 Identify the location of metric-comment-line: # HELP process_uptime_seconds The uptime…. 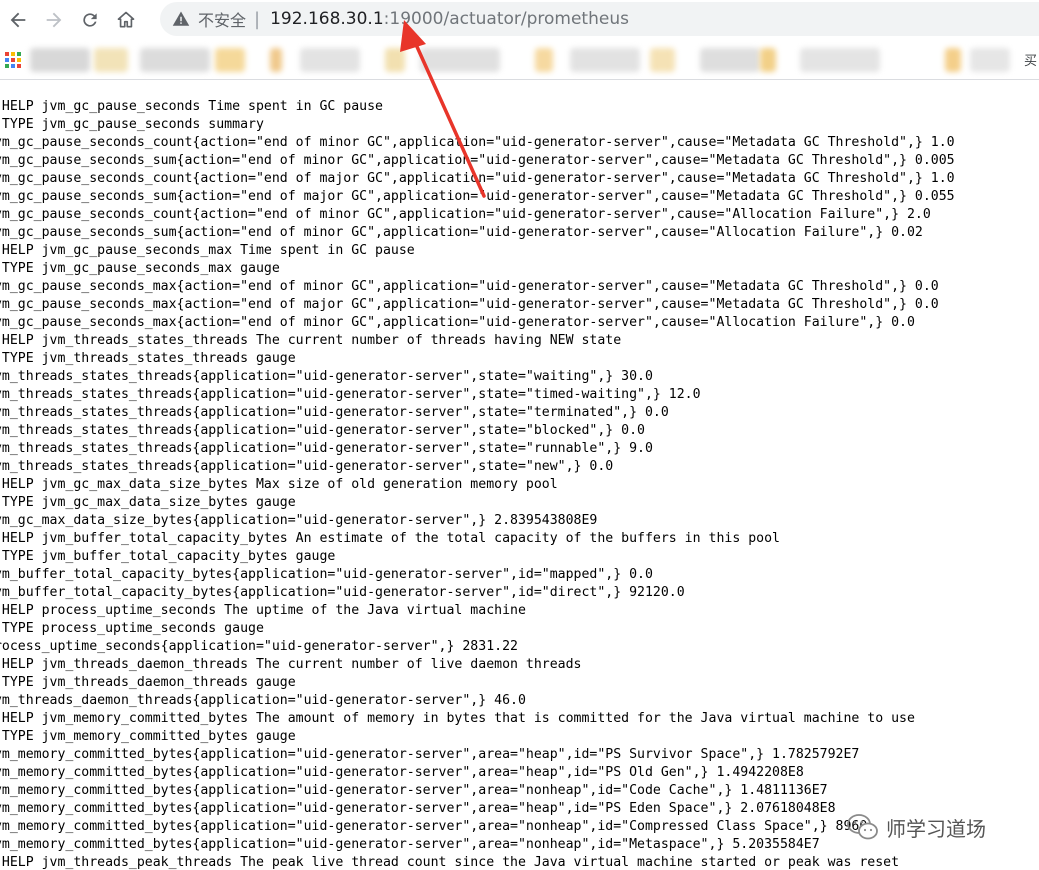
(263, 610).